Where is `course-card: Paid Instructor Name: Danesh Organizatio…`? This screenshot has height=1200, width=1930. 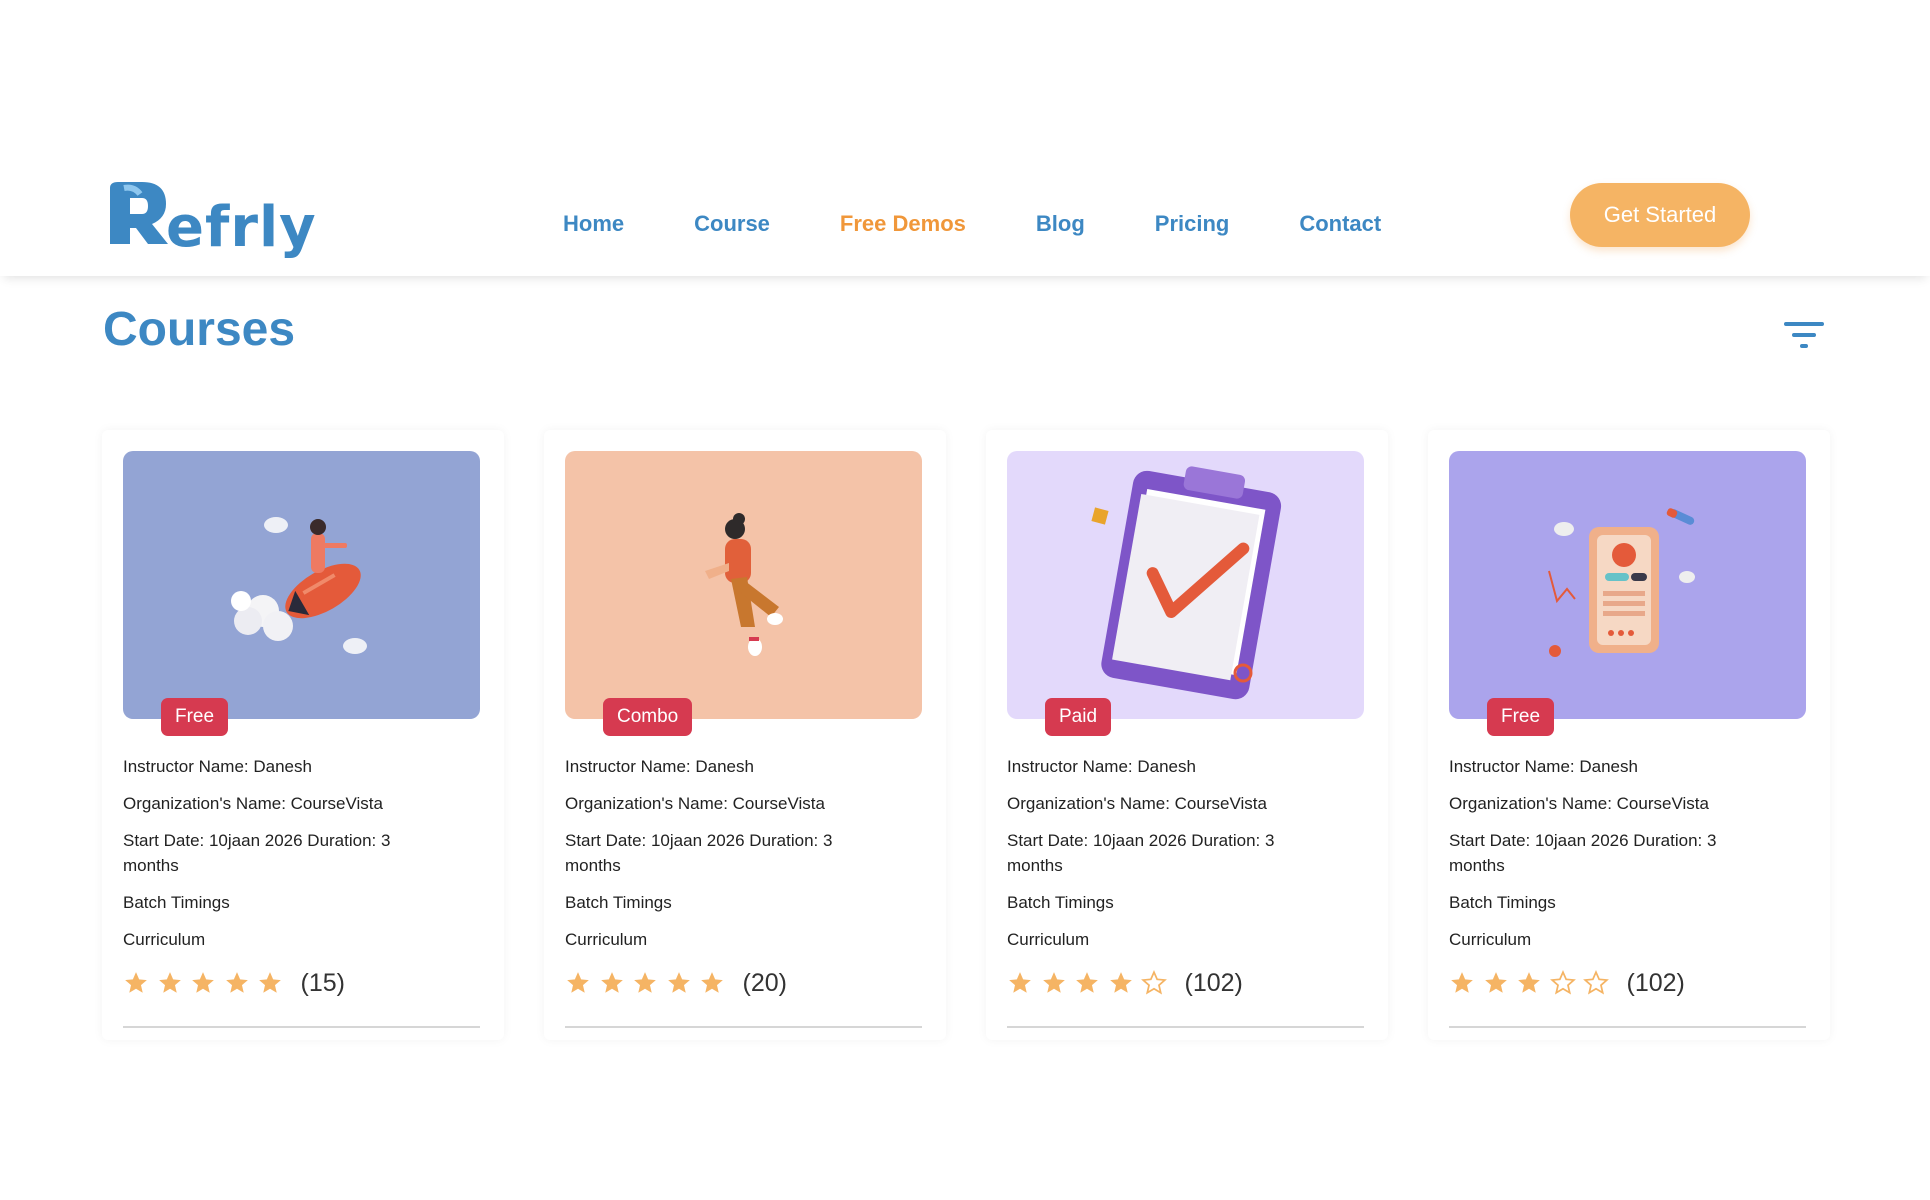 course-card: Paid Instructor Name: Danesh Organizatio… is located at coordinates (1187, 735).